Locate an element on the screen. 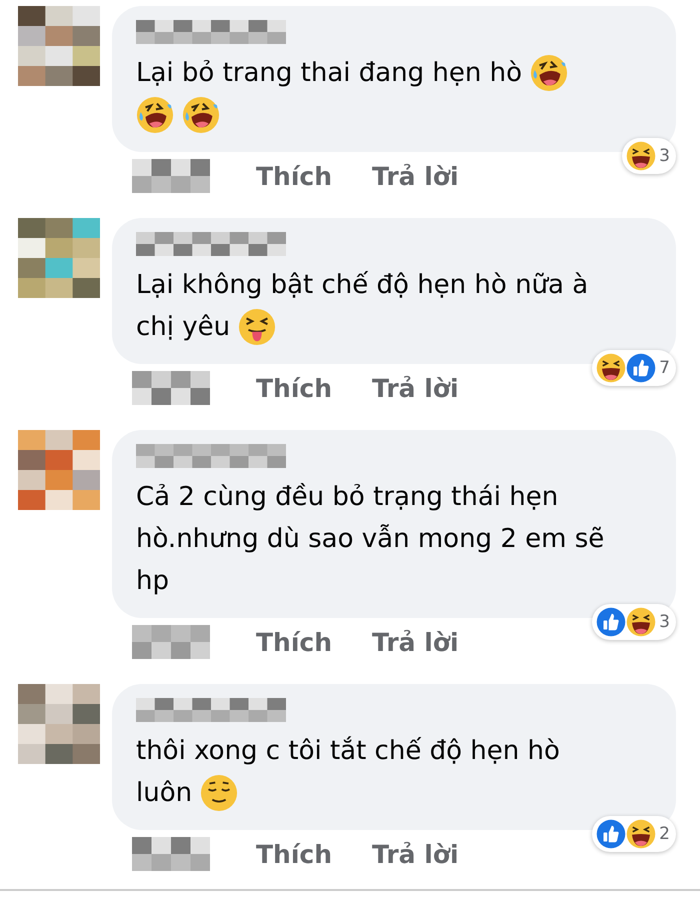  comment-text: chị yêu is located at coordinates (183, 327).